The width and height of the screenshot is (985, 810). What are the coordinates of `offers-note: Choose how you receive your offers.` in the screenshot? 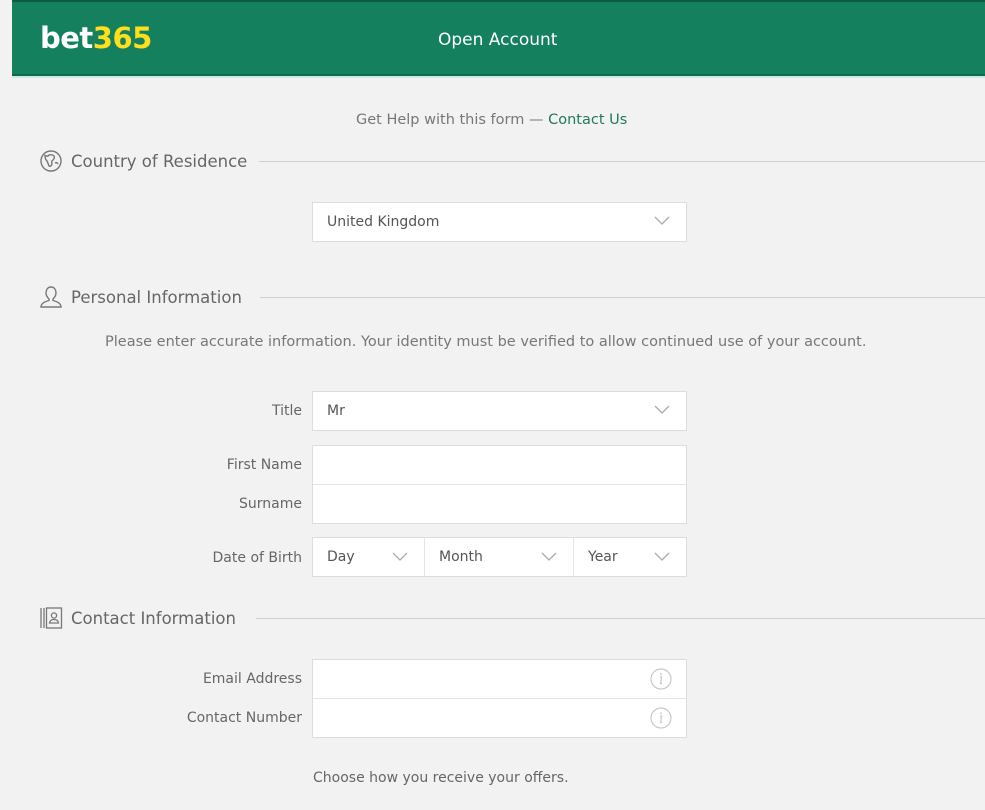 It's located at (441, 778).